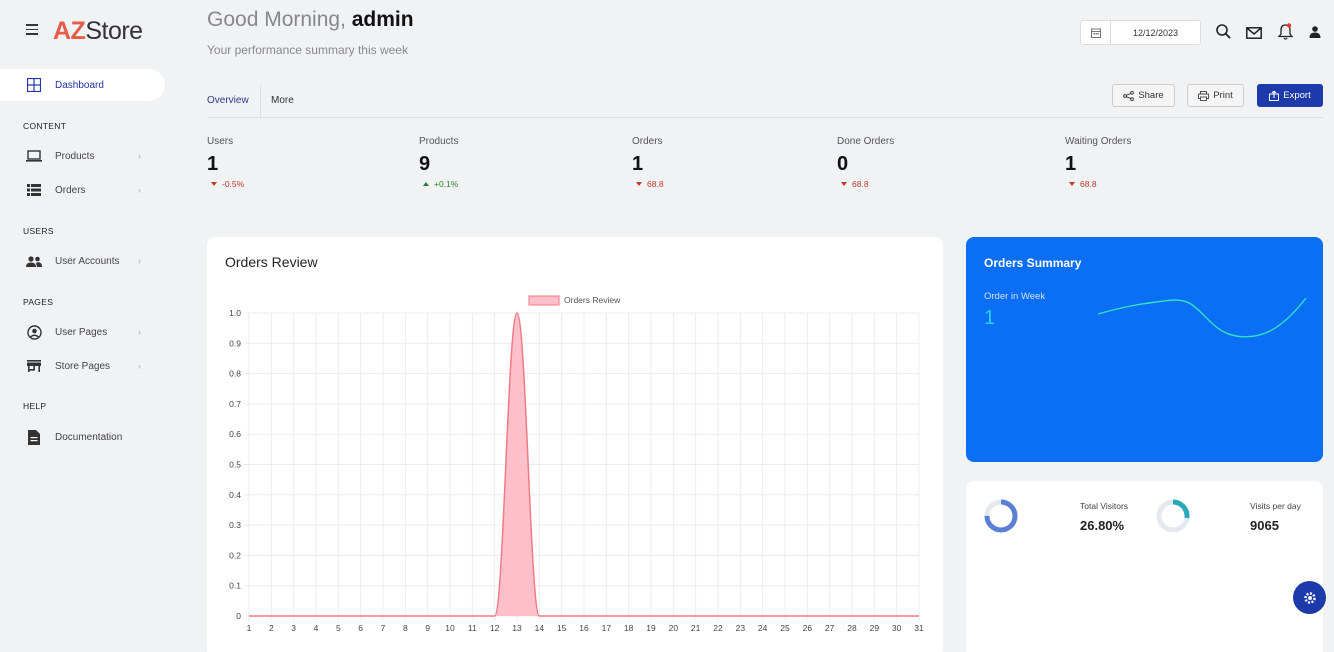  Describe the element at coordinates (34, 156) in the screenshot. I see `laptop-icon` at that location.